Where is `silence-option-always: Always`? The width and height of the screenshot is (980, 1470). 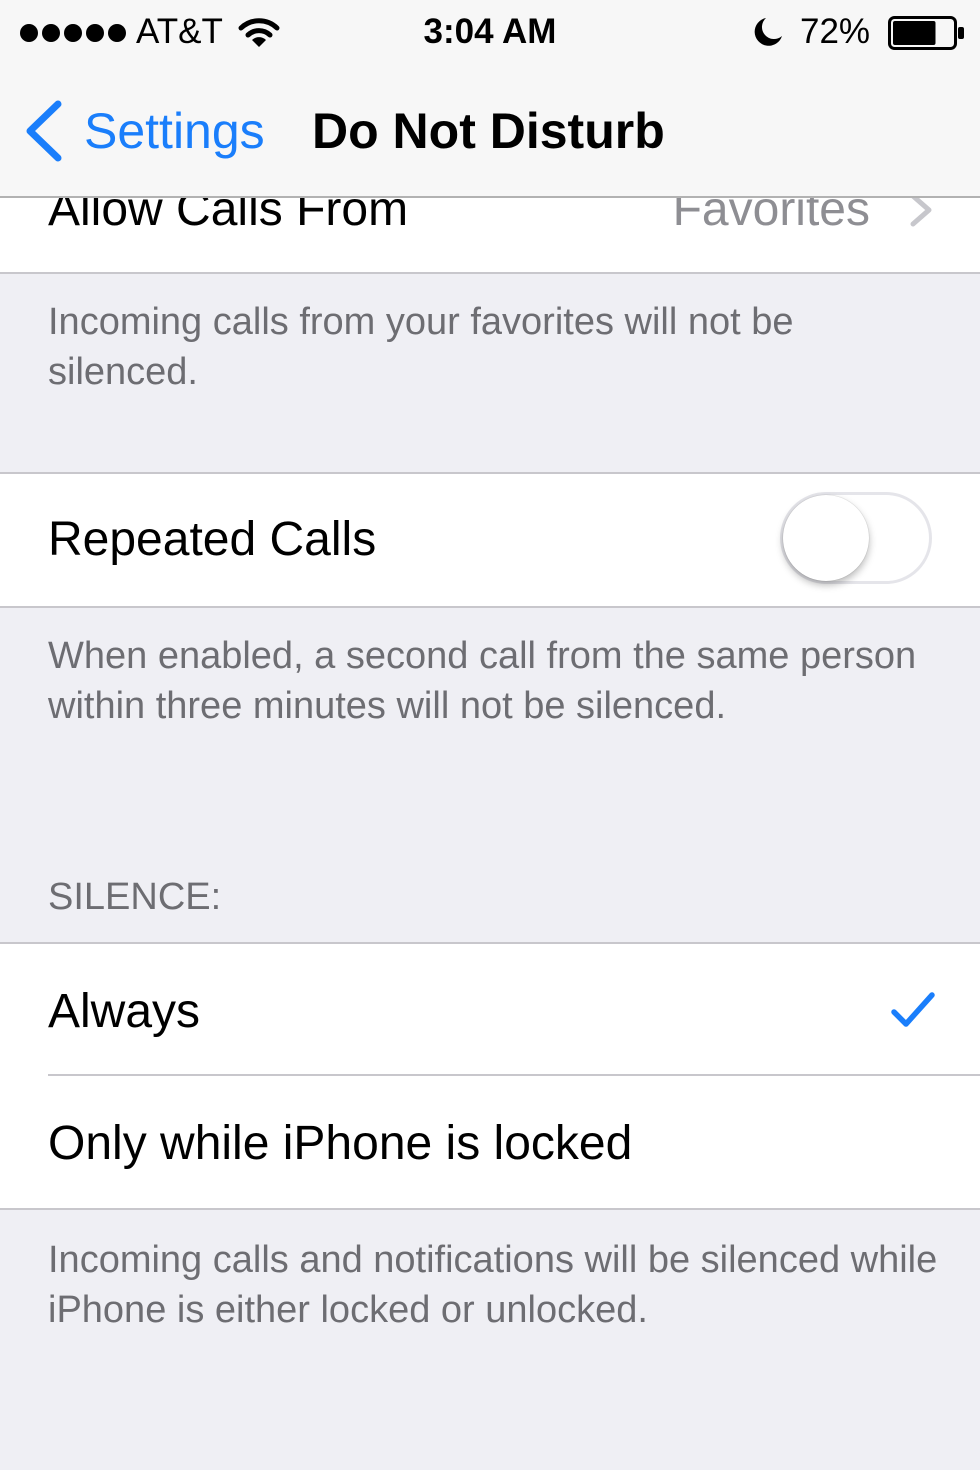
silence-option-always: Always is located at coordinates (490, 1009).